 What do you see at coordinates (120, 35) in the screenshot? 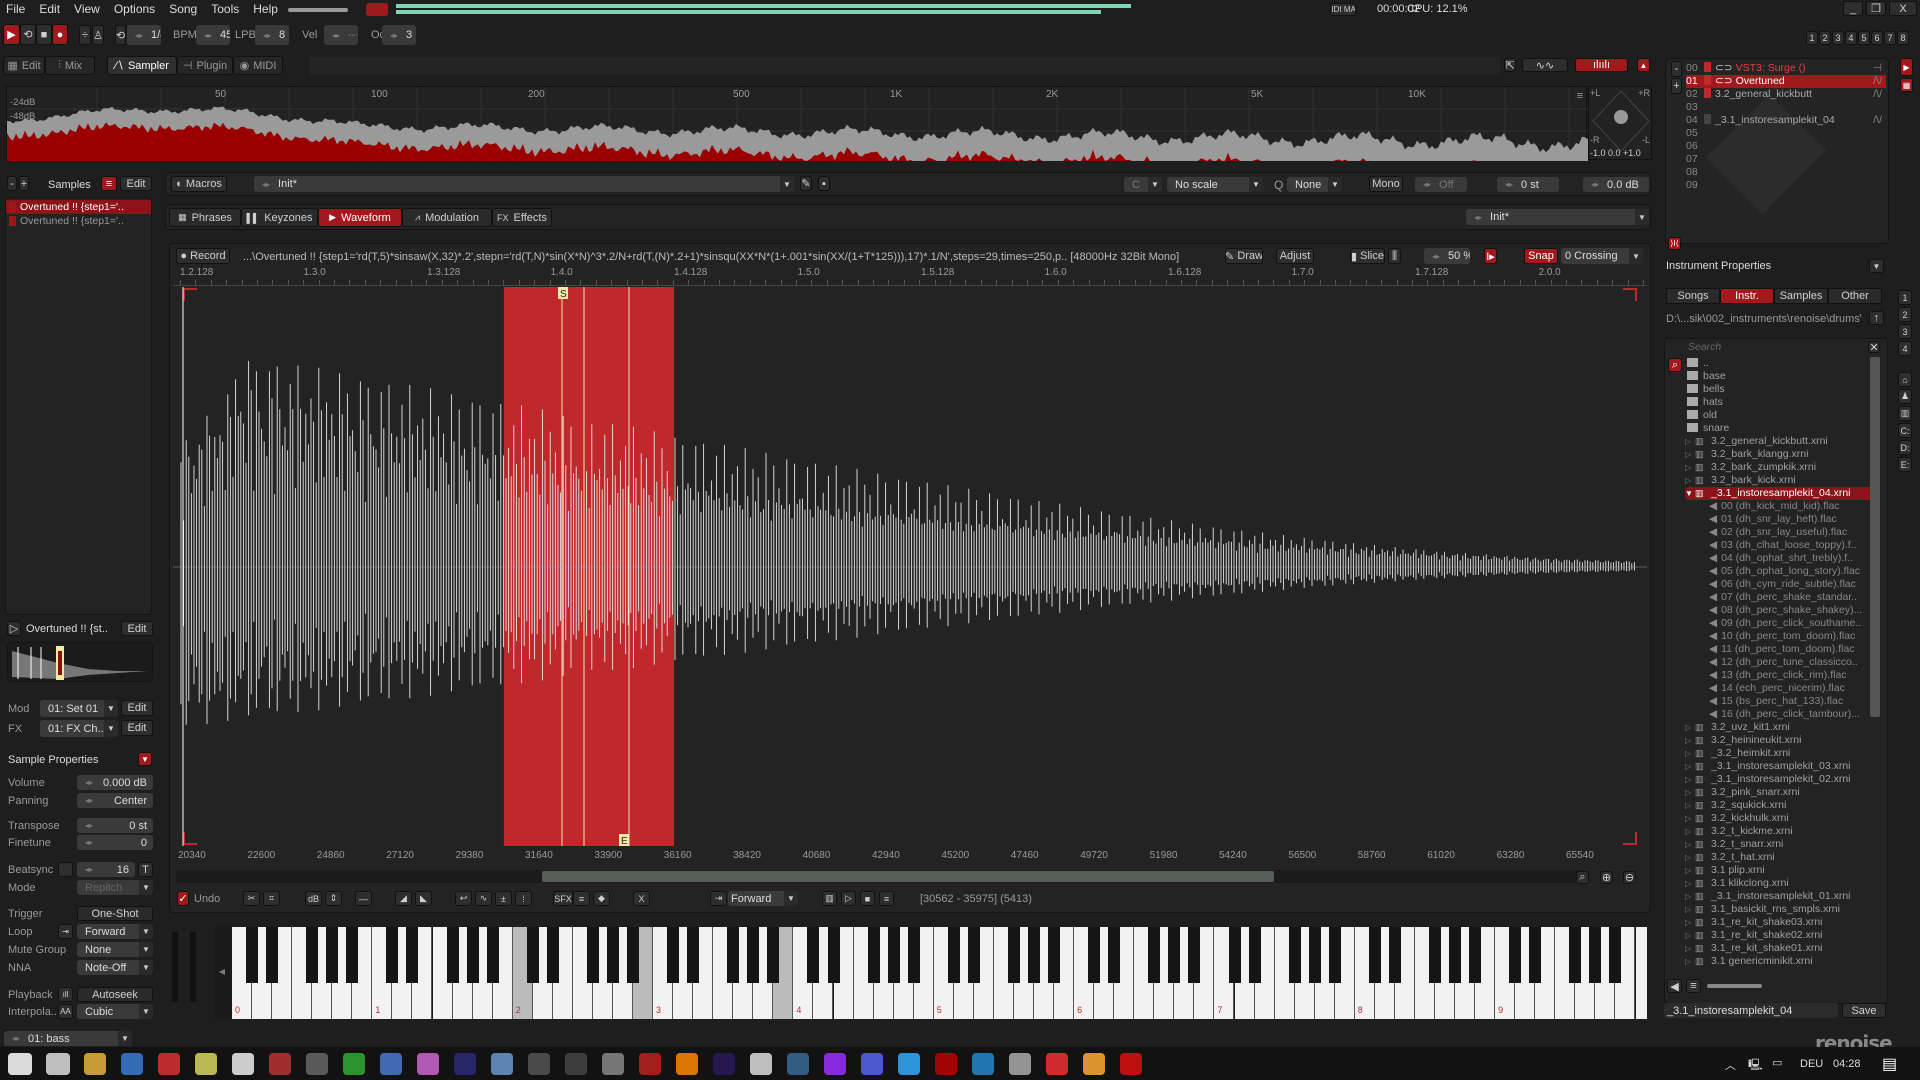
I see `follow-button: ⟲` at bounding box center [120, 35].